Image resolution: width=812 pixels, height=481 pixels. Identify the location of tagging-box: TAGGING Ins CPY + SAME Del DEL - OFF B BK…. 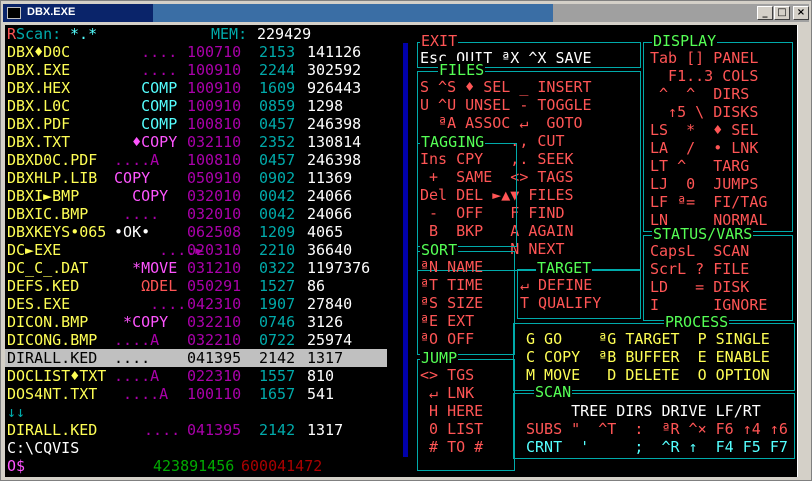
(467, 190).